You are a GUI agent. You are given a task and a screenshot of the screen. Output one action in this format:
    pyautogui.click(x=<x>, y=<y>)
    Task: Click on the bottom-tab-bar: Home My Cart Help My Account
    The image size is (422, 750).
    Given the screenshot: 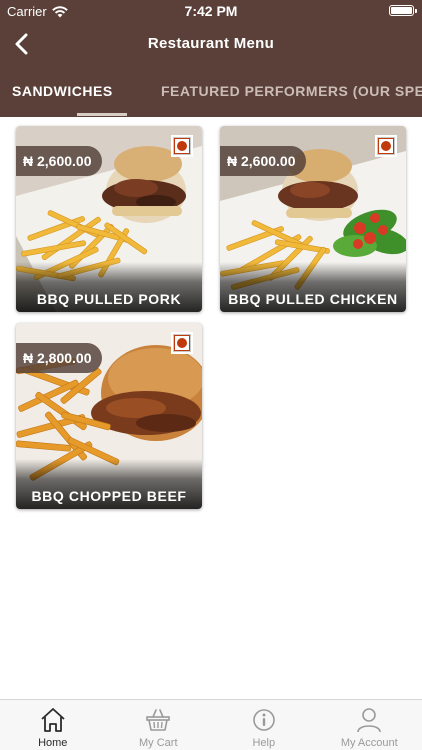 What is the action you would take?
    pyautogui.click(x=211, y=724)
    